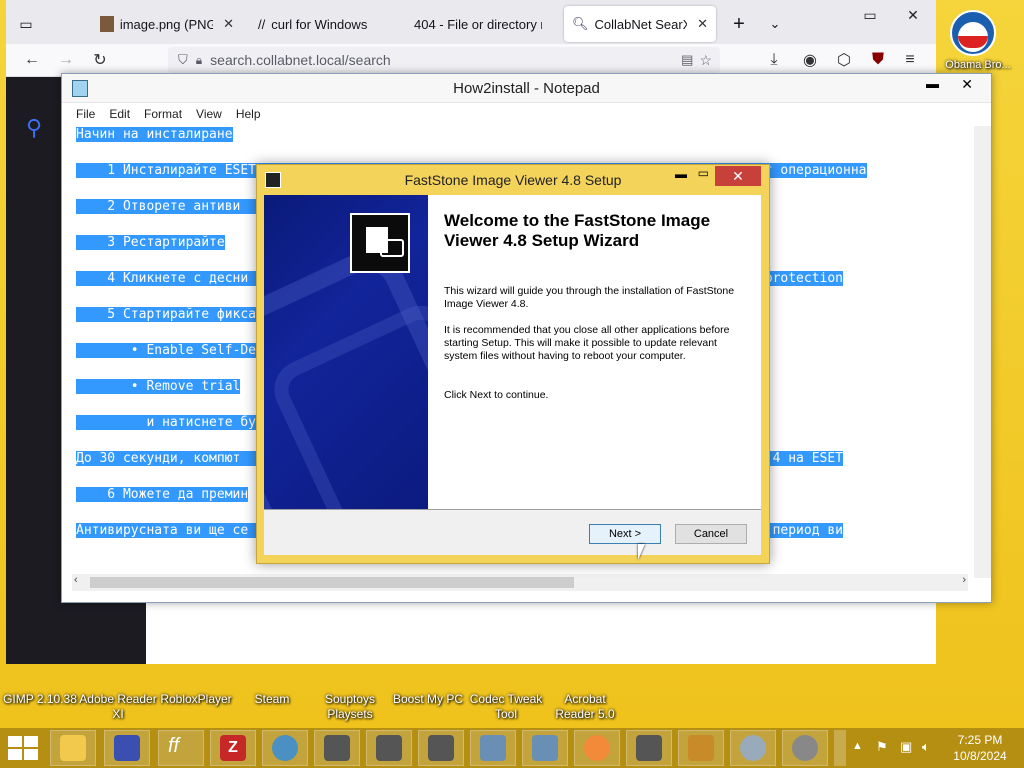 This screenshot has width=1024, height=768. I want to click on action-center-icon: ⚑, so click(882, 747).